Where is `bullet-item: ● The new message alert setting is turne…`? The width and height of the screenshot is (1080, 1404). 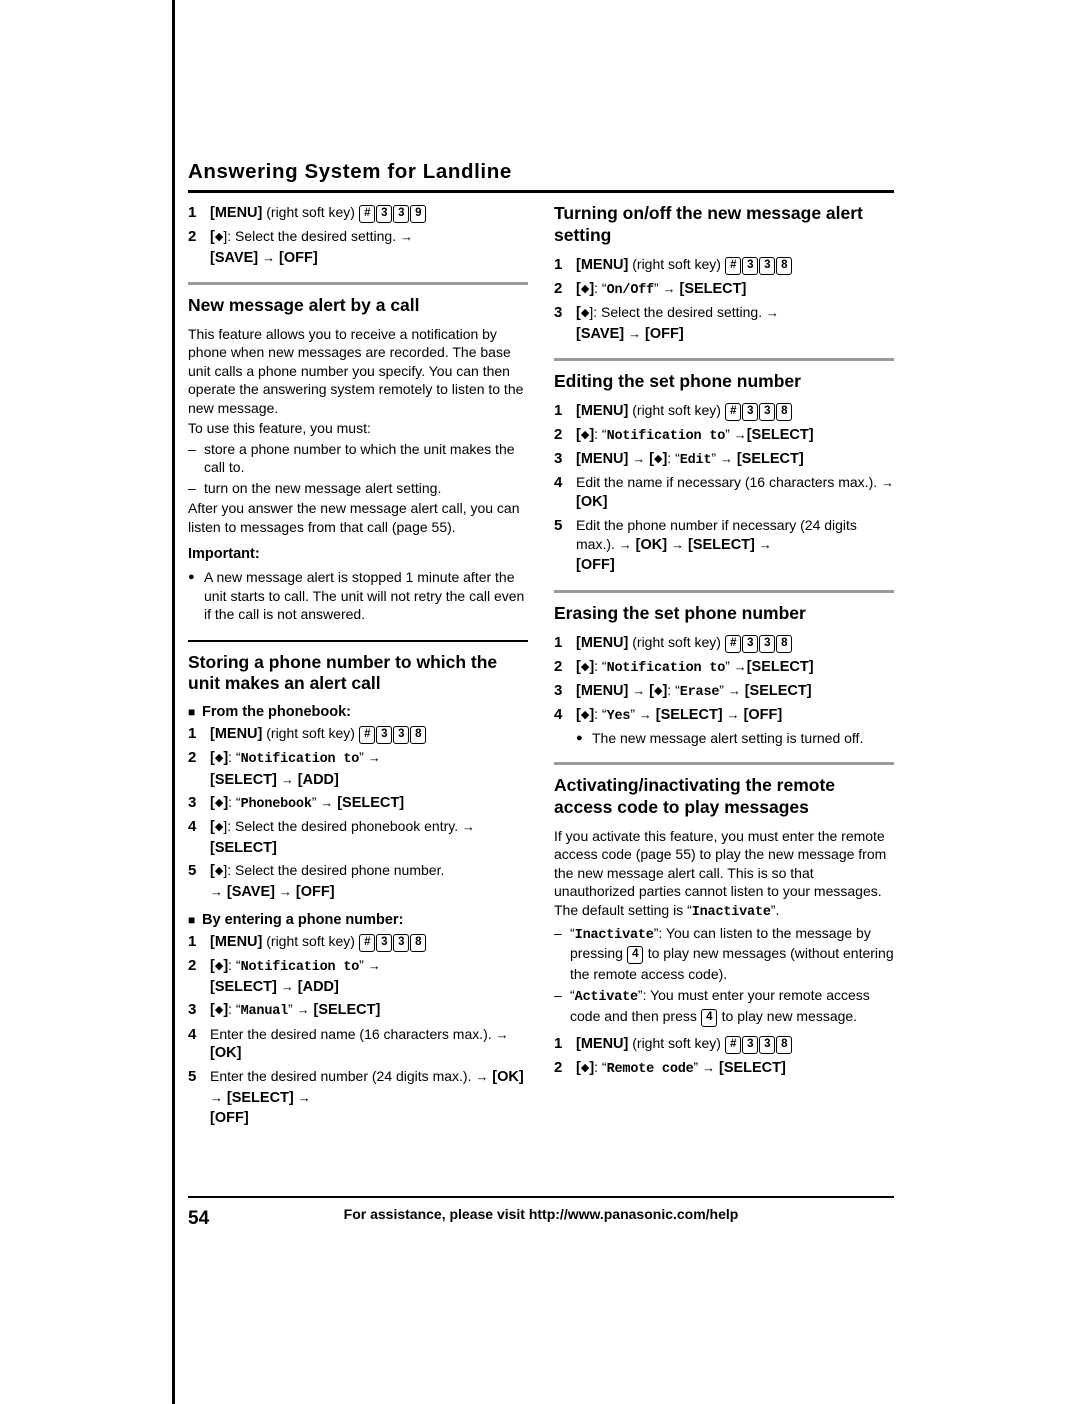
bullet-item: ● The new message alert setting is turne… is located at coordinates (735, 738).